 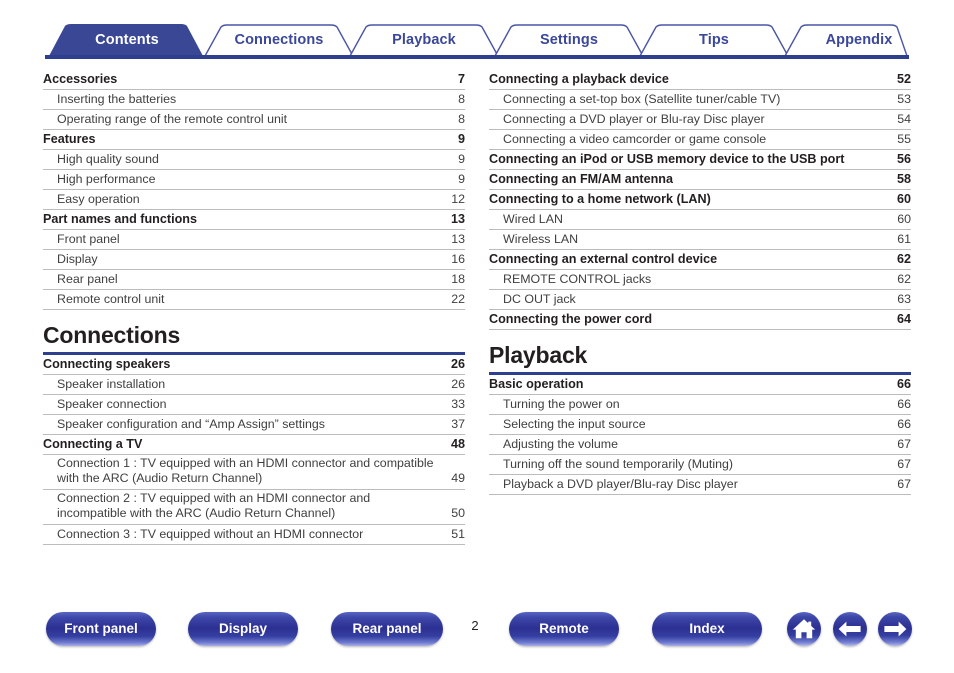 I want to click on toc-entry-row: Inserting the batteries 8, so click(x=254, y=100).